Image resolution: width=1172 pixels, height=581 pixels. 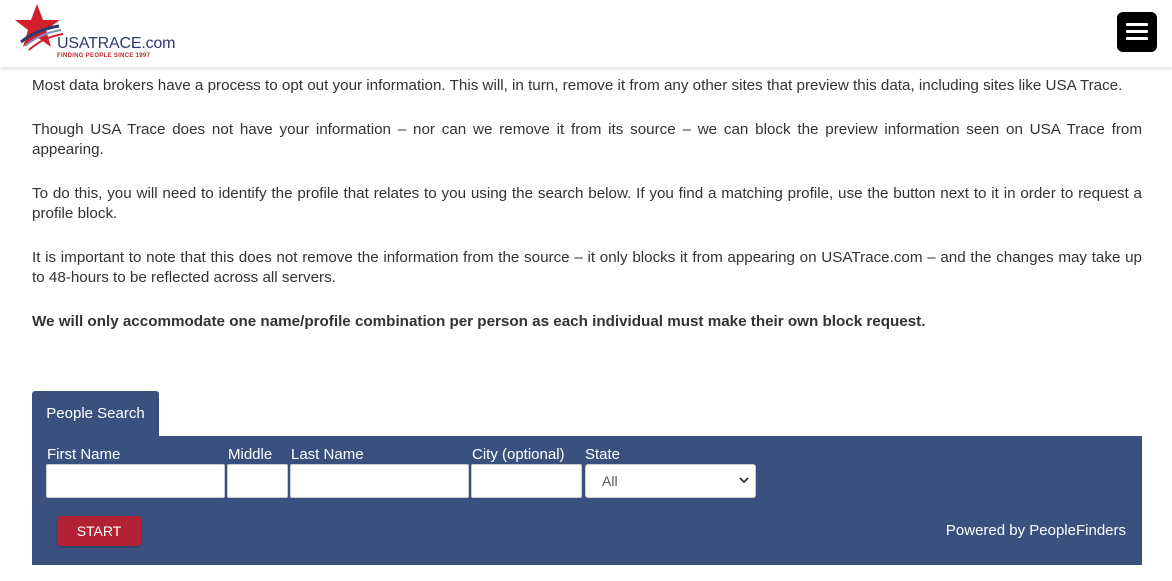 I want to click on site-header: USATRACE.com FINDING PEOPLE SINCE 1997, so click(x=586, y=33).